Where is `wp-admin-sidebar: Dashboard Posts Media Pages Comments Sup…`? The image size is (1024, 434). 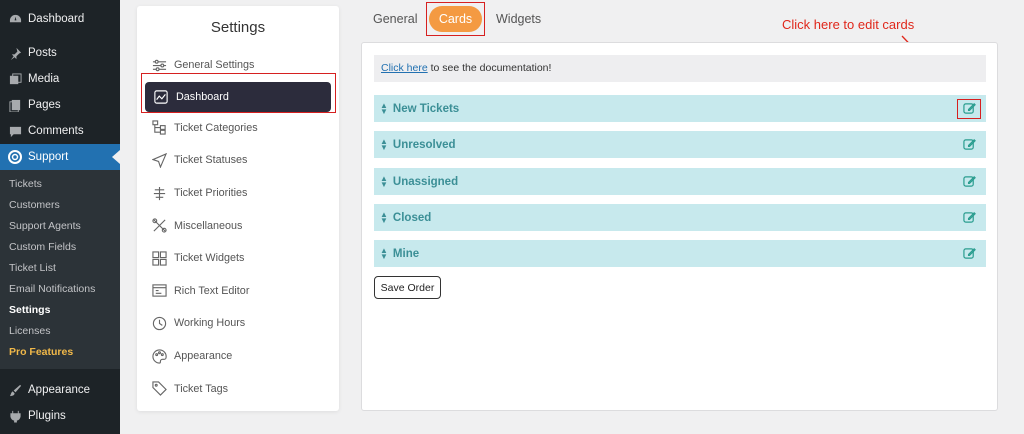 wp-admin-sidebar: Dashboard Posts Media Pages Comments Sup… is located at coordinates (60, 217).